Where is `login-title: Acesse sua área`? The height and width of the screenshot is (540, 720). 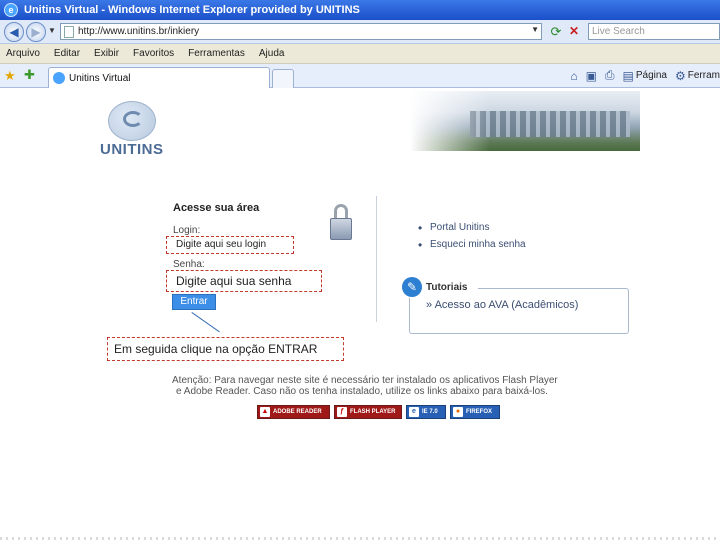 login-title: Acesse sua área is located at coordinates (216, 208).